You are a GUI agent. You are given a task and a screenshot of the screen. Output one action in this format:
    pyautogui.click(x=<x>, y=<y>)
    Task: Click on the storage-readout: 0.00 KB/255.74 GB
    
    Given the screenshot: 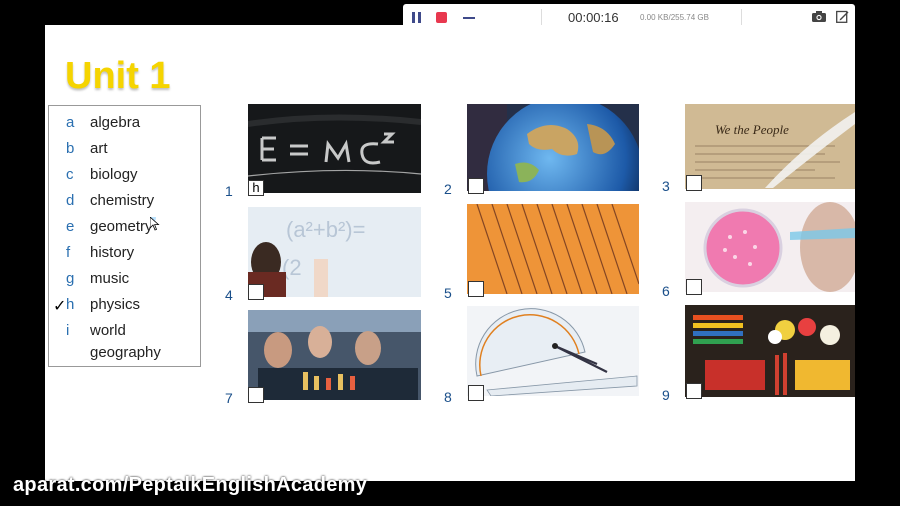 What is the action you would take?
    pyautogui.click(x=674, y=17)
    